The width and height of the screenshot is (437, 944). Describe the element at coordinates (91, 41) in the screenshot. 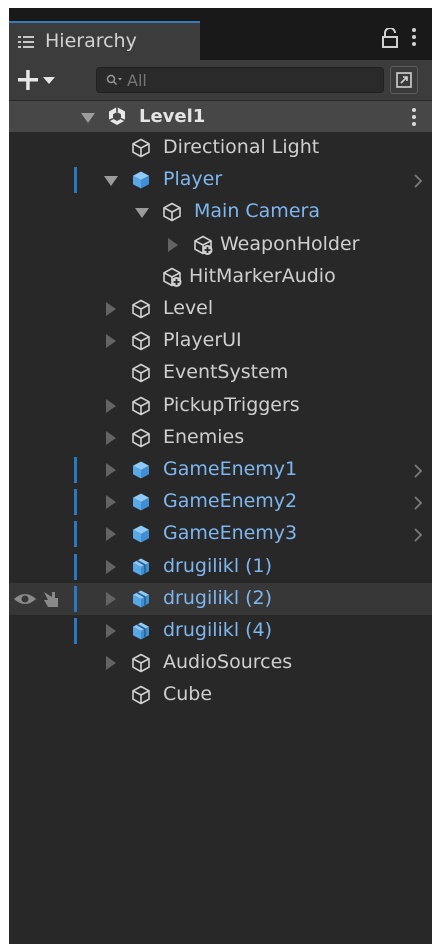

I see `tab-title: Hierarchy` at that location.